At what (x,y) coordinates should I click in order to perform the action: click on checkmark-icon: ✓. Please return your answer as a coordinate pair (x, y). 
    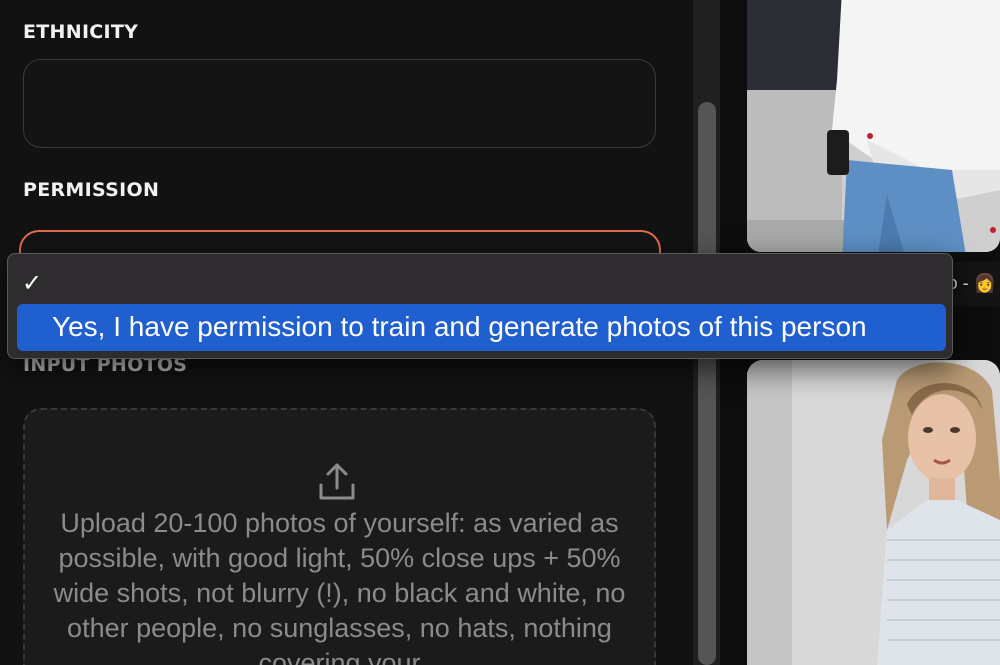
    Looking at the image, I should click on (32, 283).